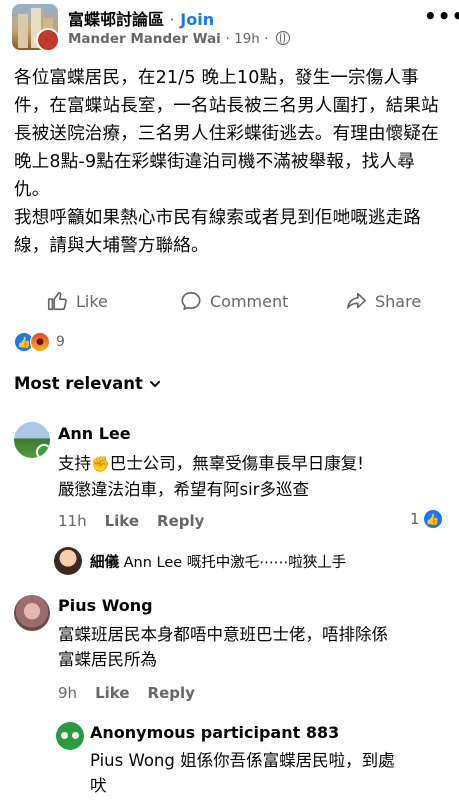  Describe the element at coordinates (214, 732) in the screenshot. I see `commenter-name: Anonymous participant 883` at that location.